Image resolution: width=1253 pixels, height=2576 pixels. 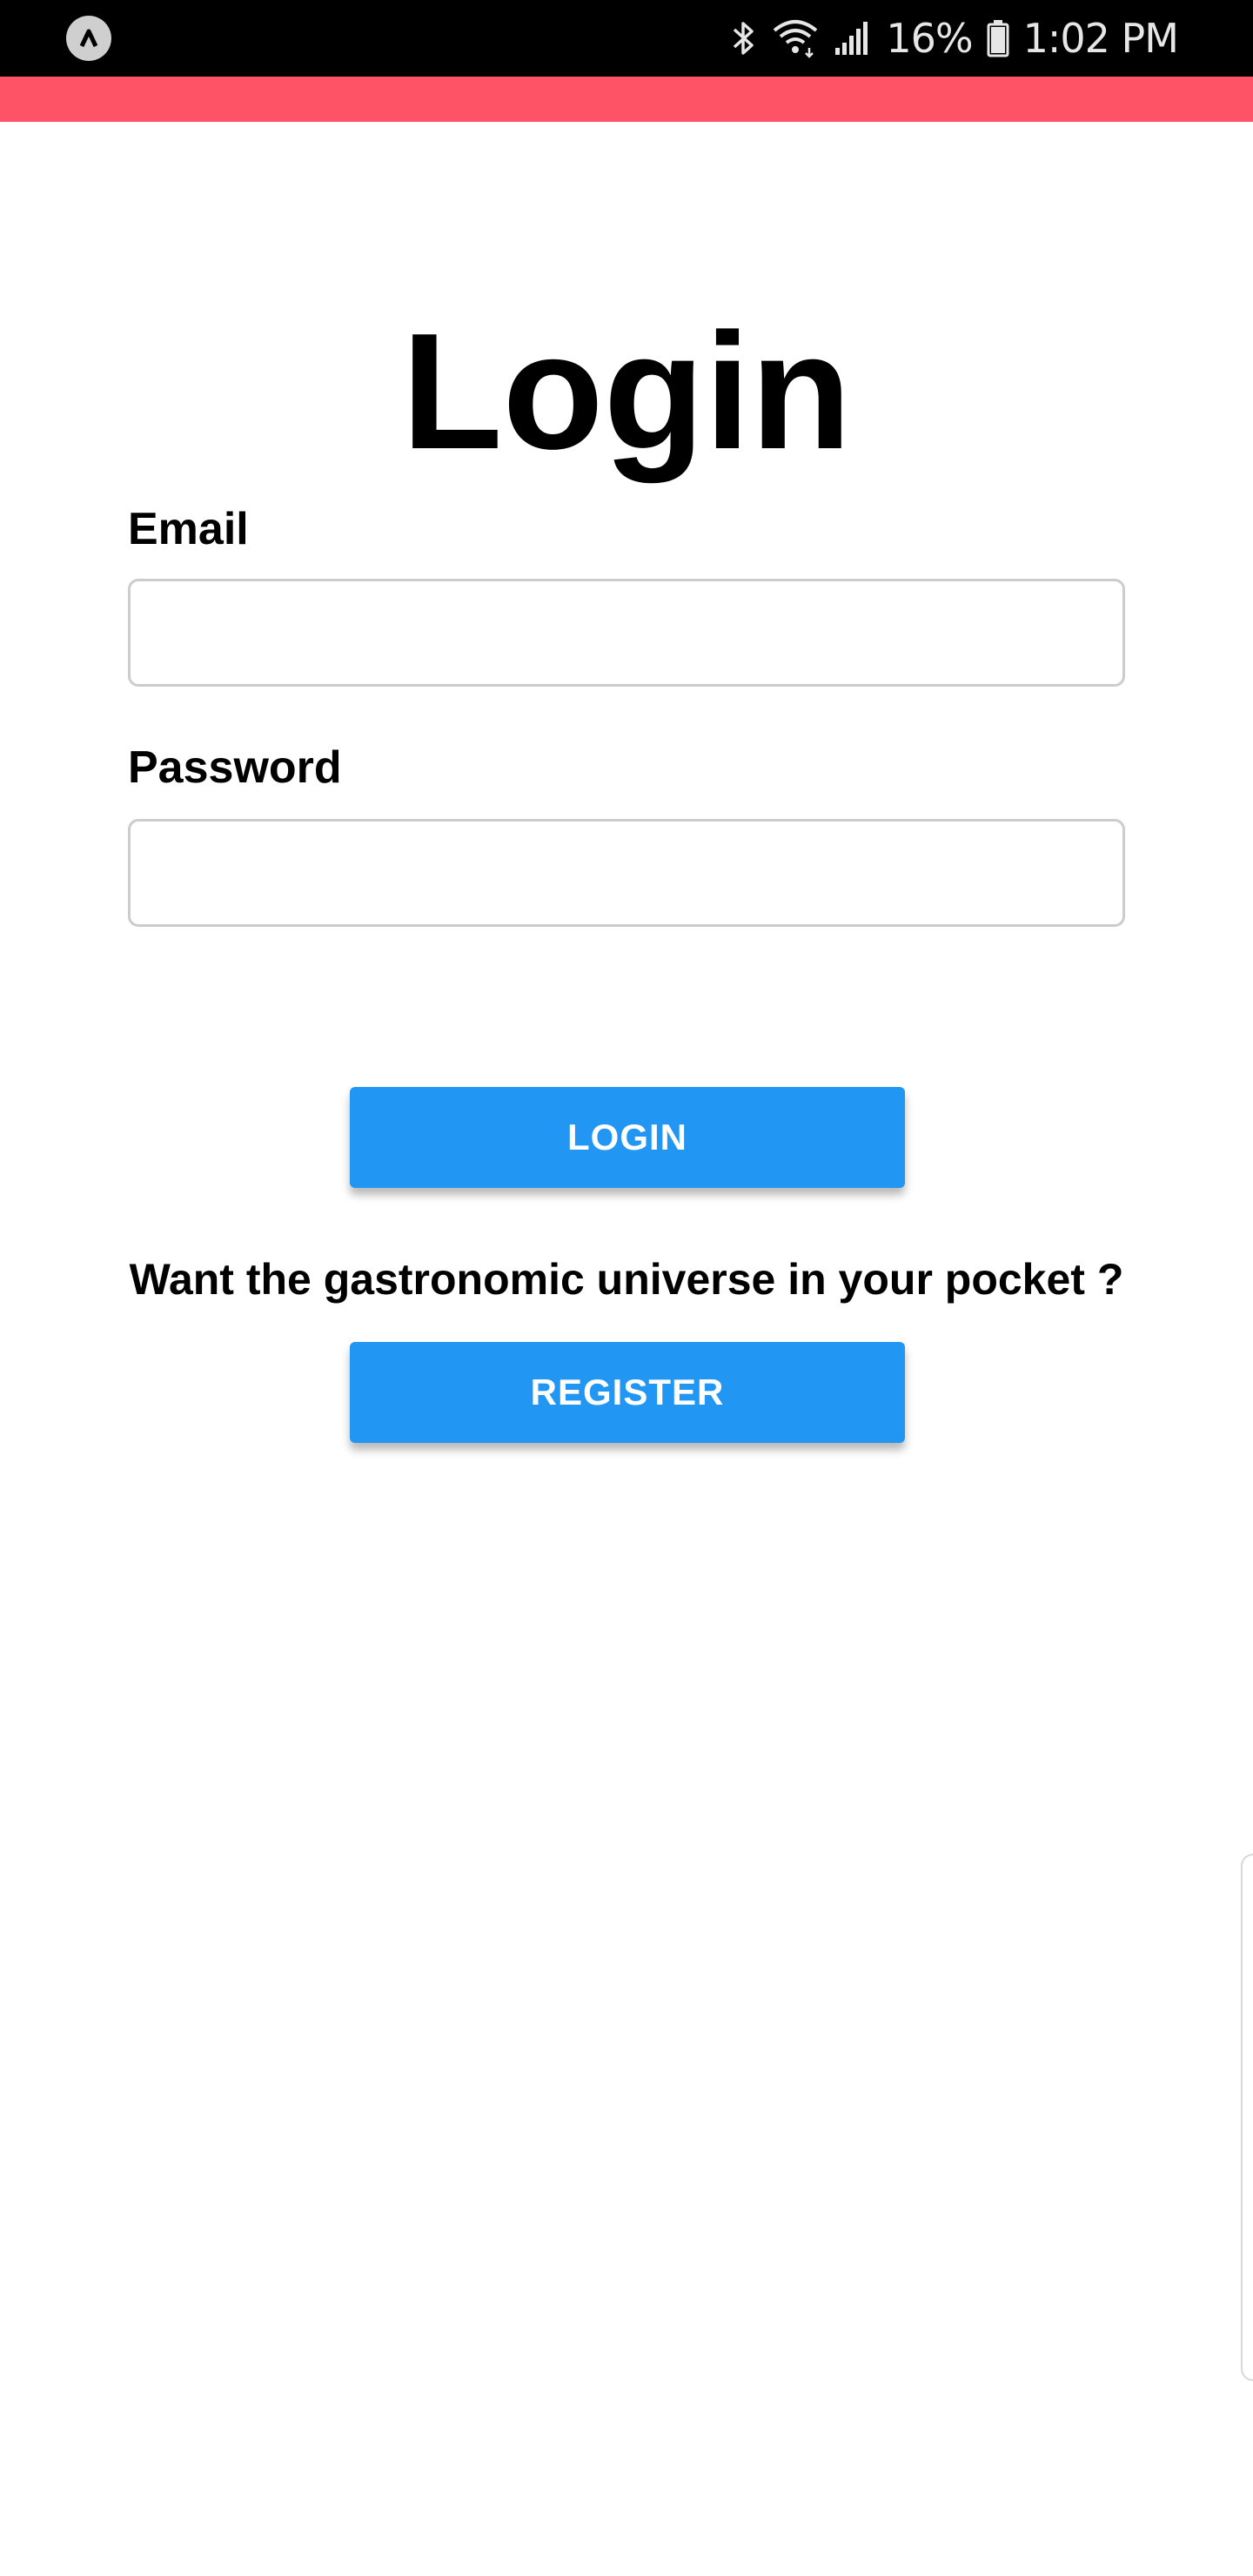 What do you see at coordinates (795, 38) in the screenshot?
I see `wifi-icon` at bounding box center [795, 38].